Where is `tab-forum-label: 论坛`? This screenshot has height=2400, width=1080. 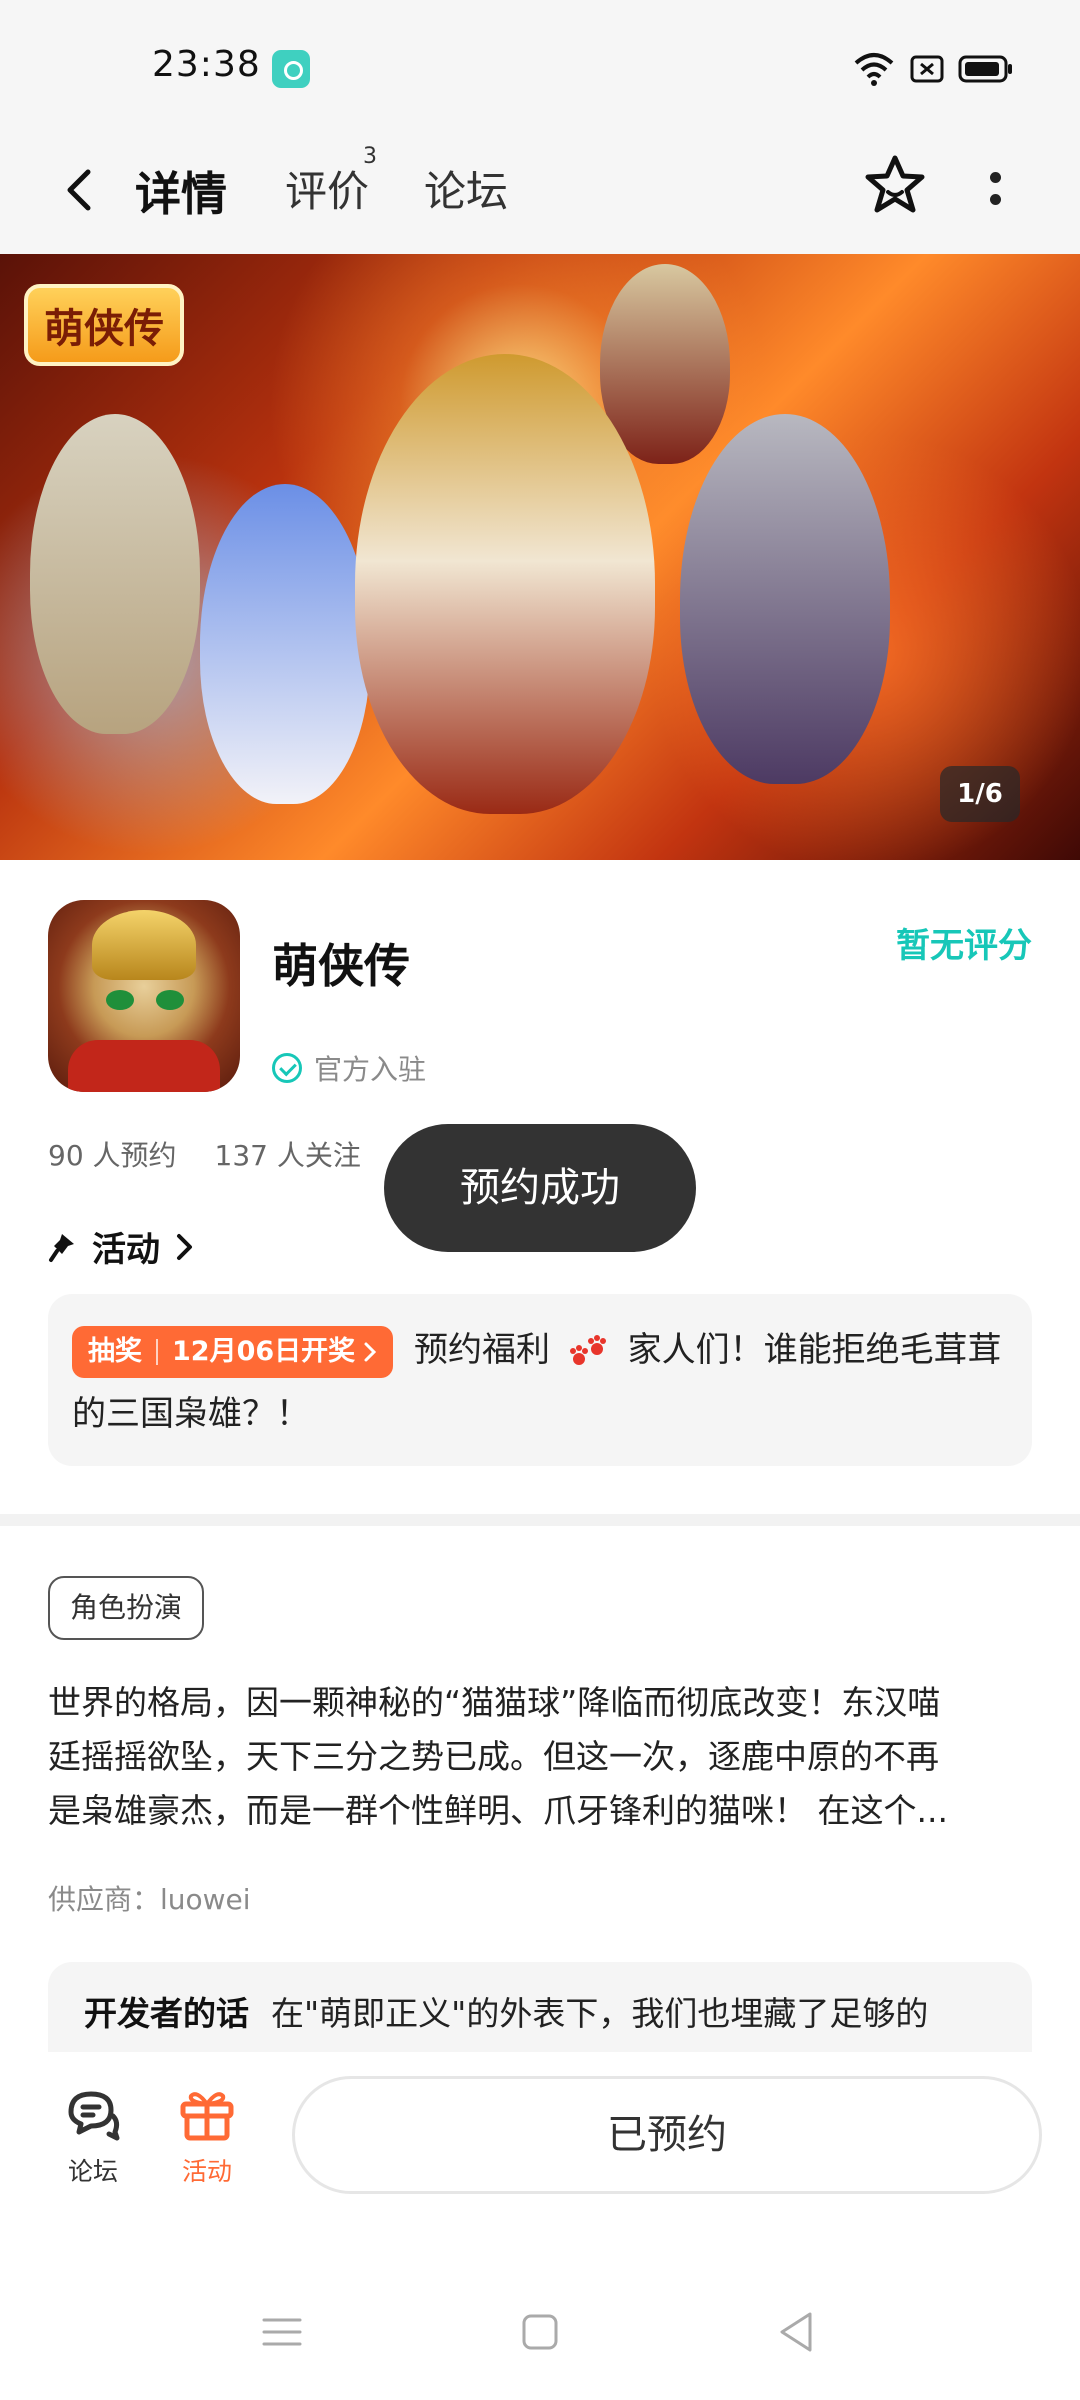 tab-forum-label: 论坛 is located at coordinates (466, 191).